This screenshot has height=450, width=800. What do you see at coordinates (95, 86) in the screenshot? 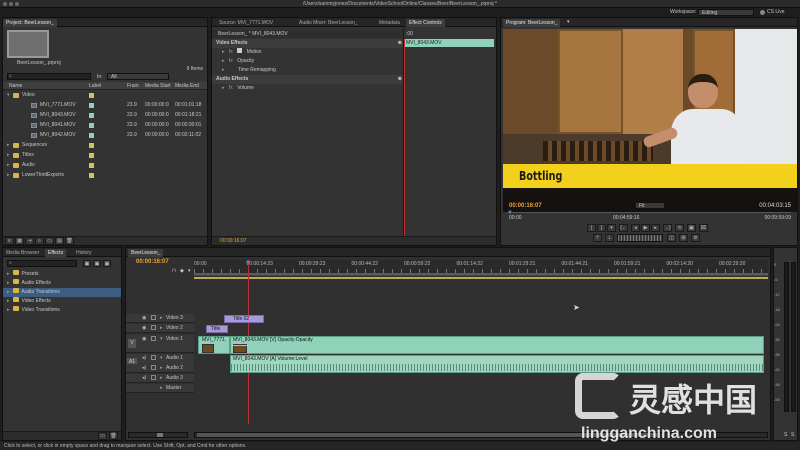
I see `col-label: Label` at bounding box center [95, 86].